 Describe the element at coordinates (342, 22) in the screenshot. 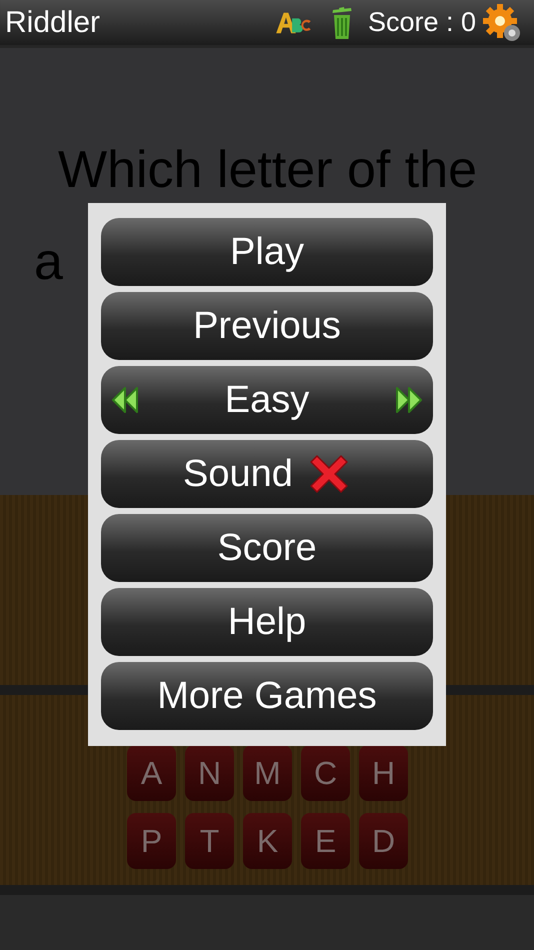

I see `trash-icon` at that location.